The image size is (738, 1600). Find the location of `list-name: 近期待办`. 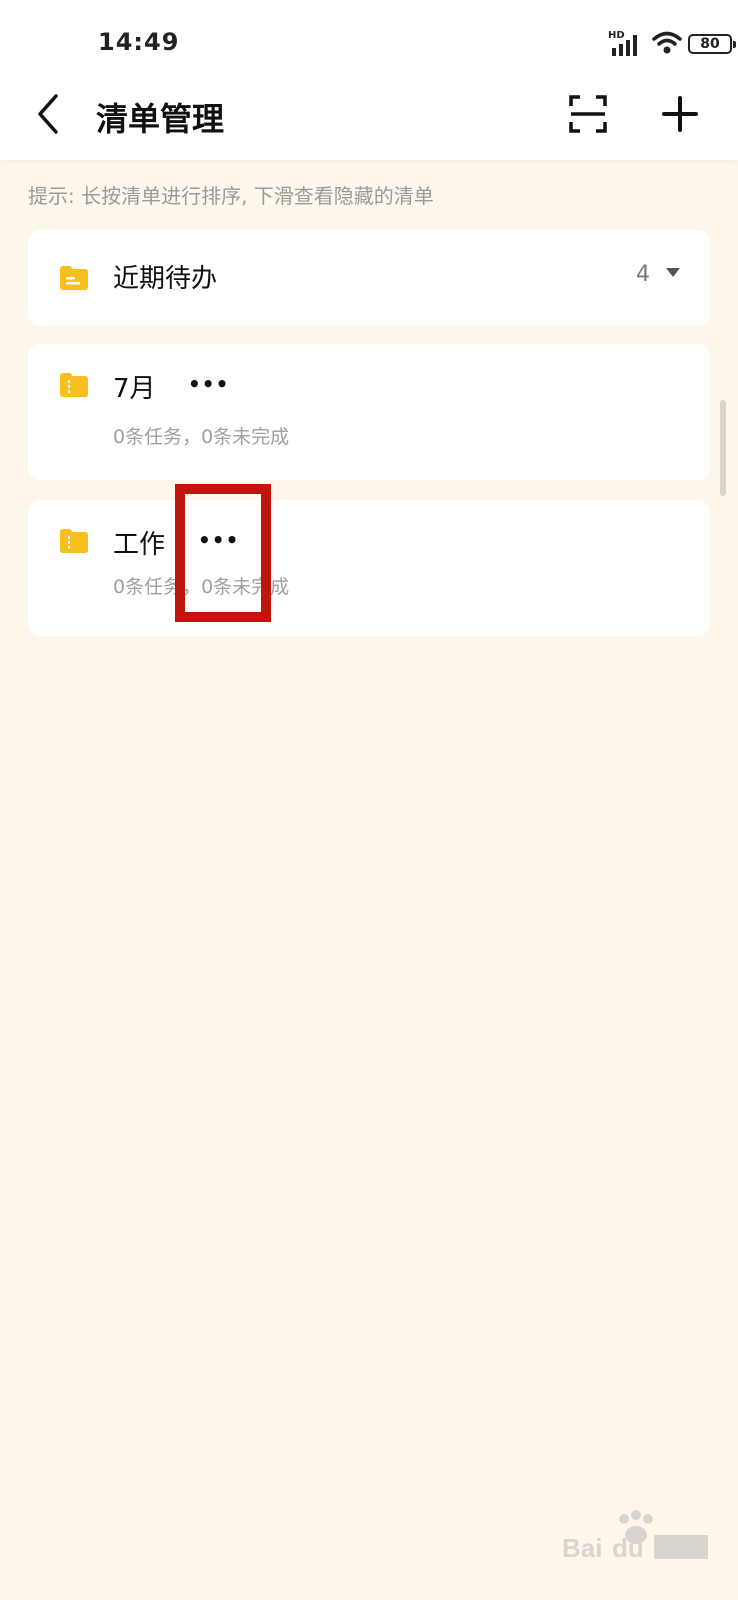

list-name: 近期待办 is located at coordinates (165, 279).